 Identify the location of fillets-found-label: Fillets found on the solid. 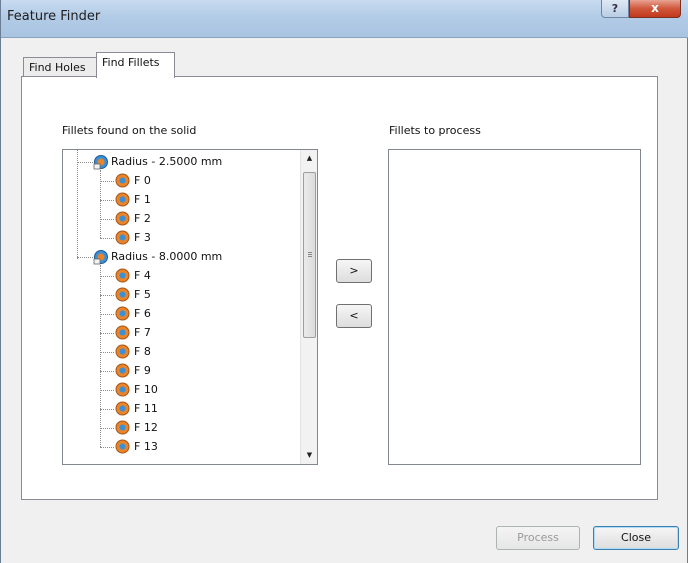
(129, 130).